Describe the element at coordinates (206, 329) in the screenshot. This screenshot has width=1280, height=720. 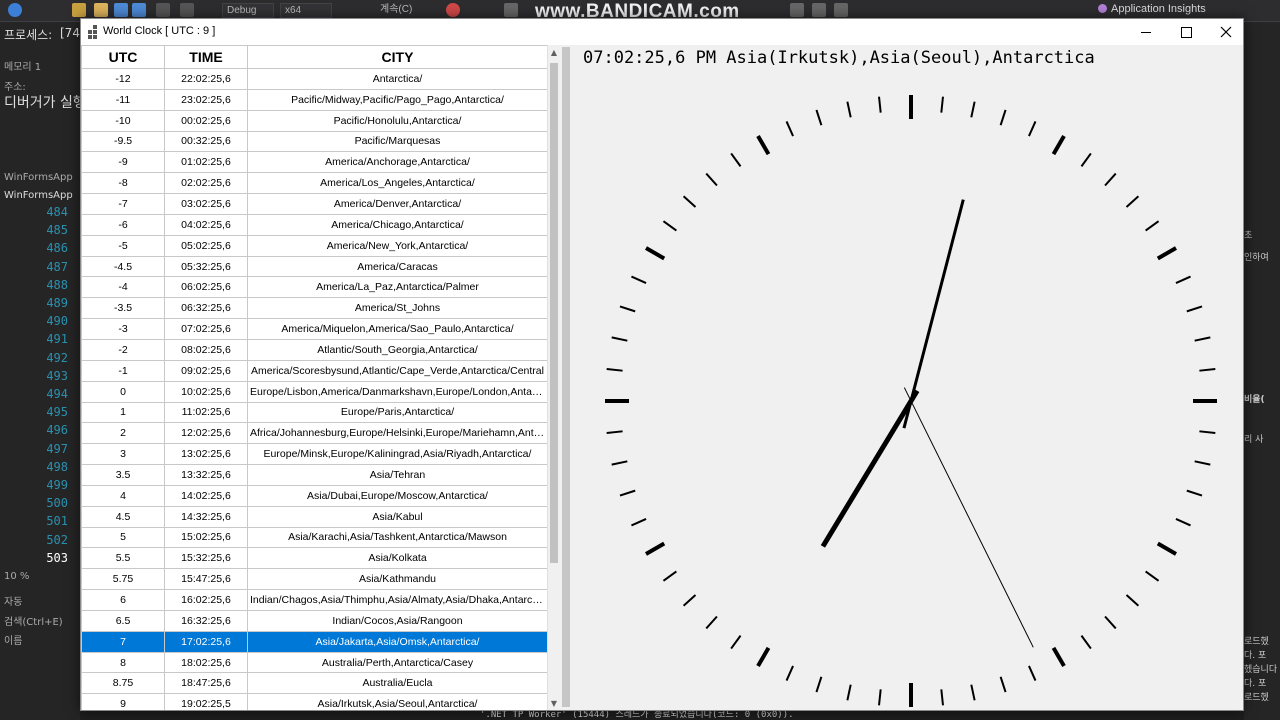
I see `time-cell: 07:02:25,6` at that location.